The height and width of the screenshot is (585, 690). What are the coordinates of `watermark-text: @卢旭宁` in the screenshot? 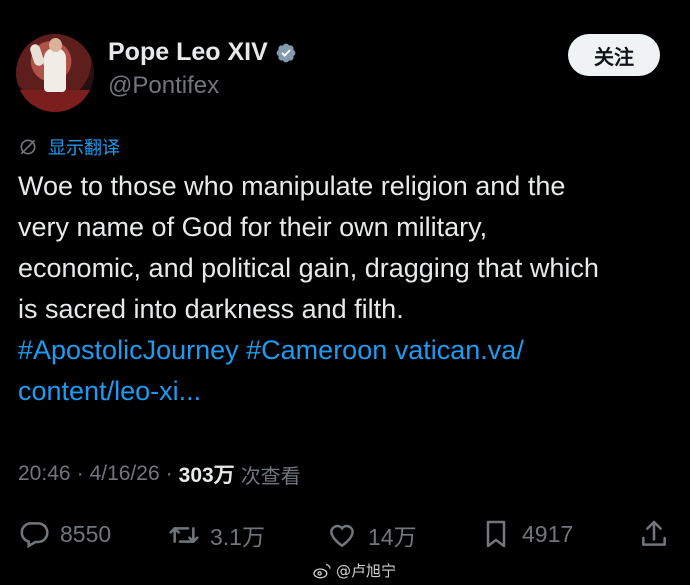 It's located at (366, 571).